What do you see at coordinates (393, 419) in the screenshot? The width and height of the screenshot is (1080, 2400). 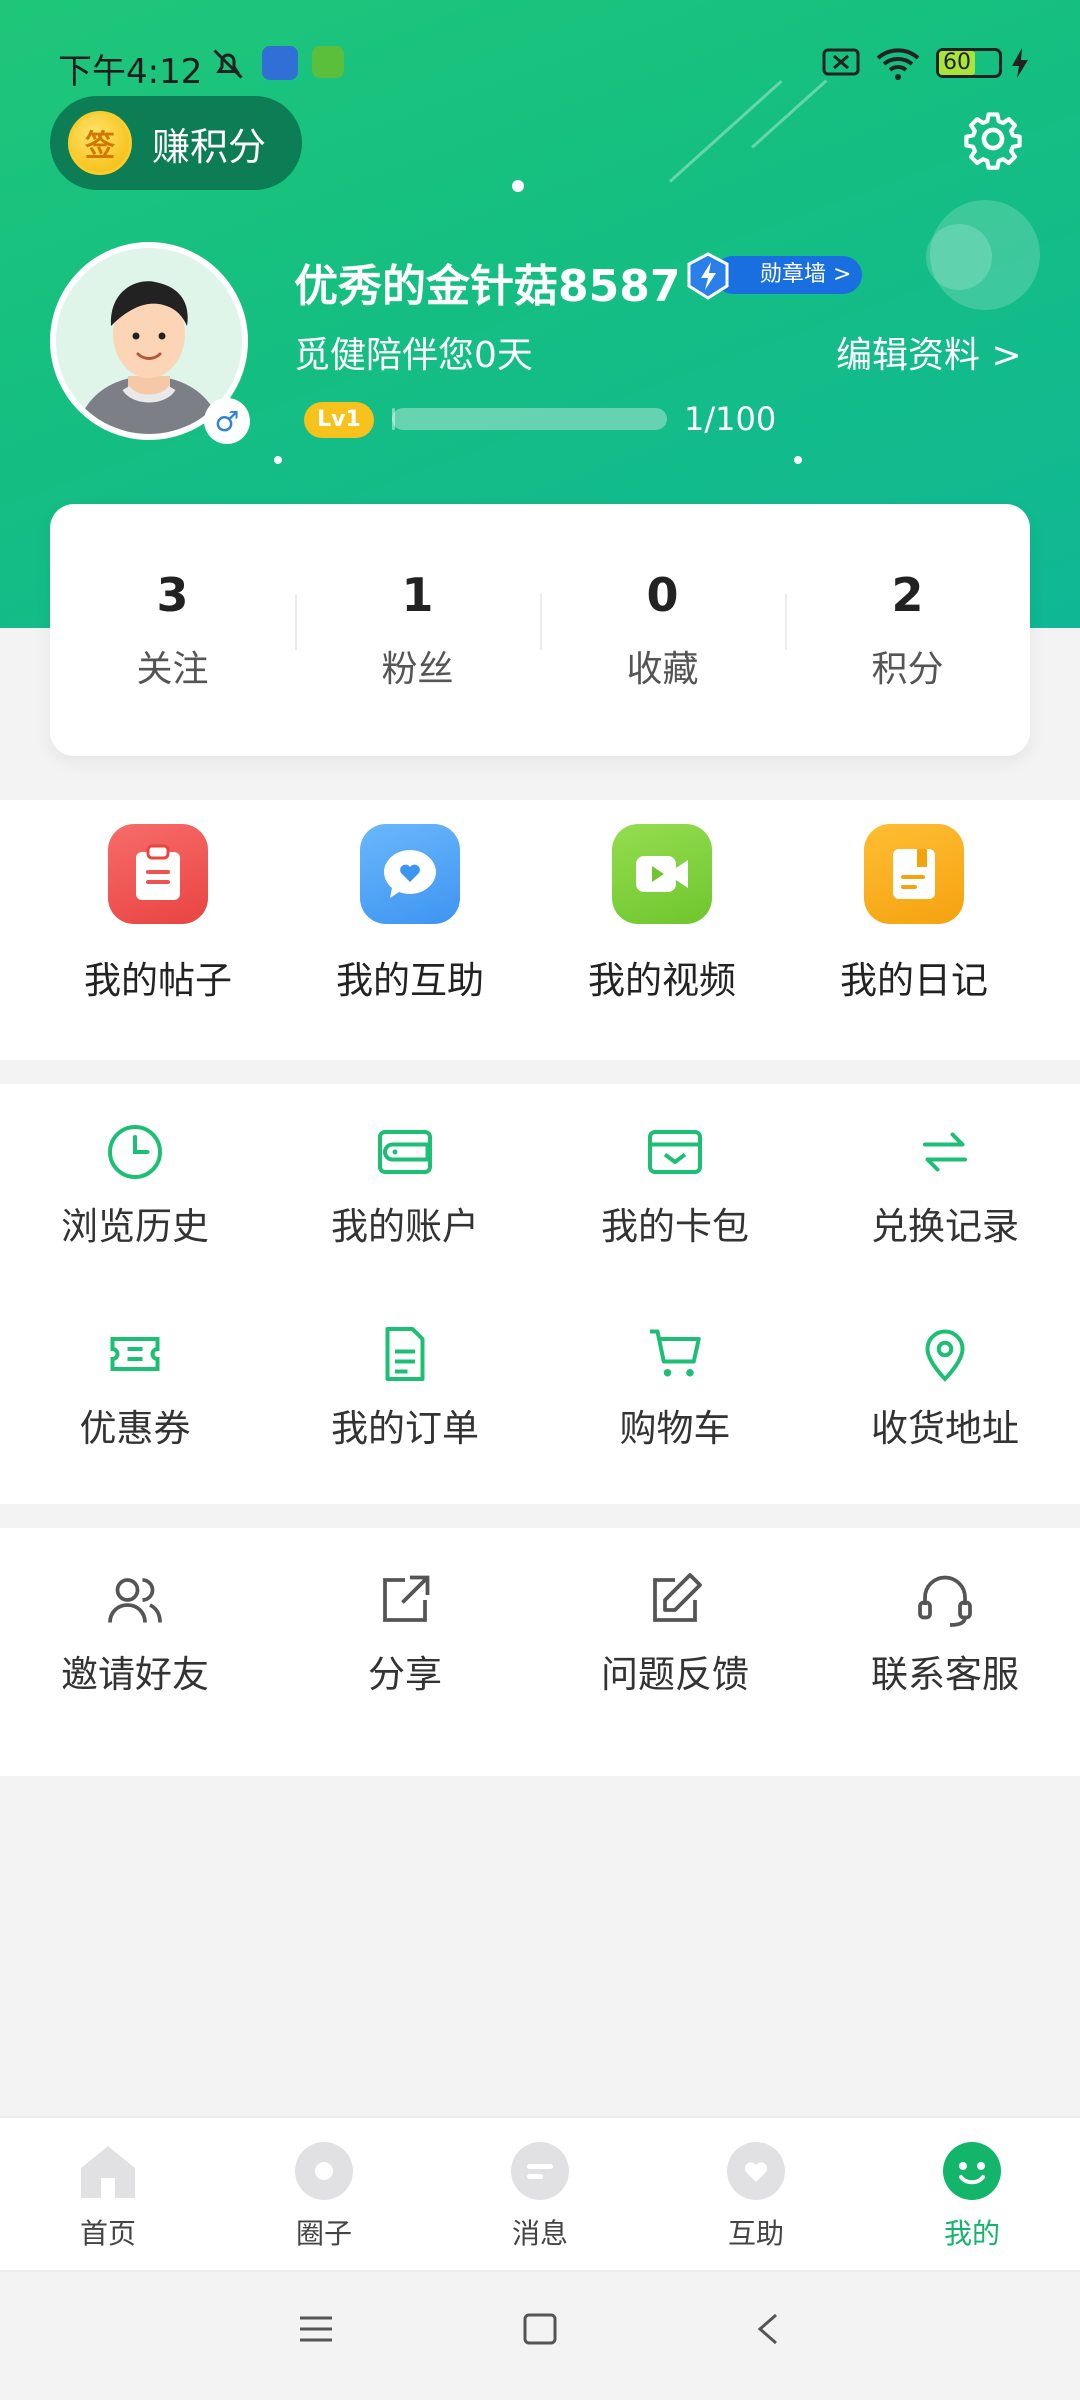 I see `level-progress-fill` at bounding box center [393, 419].